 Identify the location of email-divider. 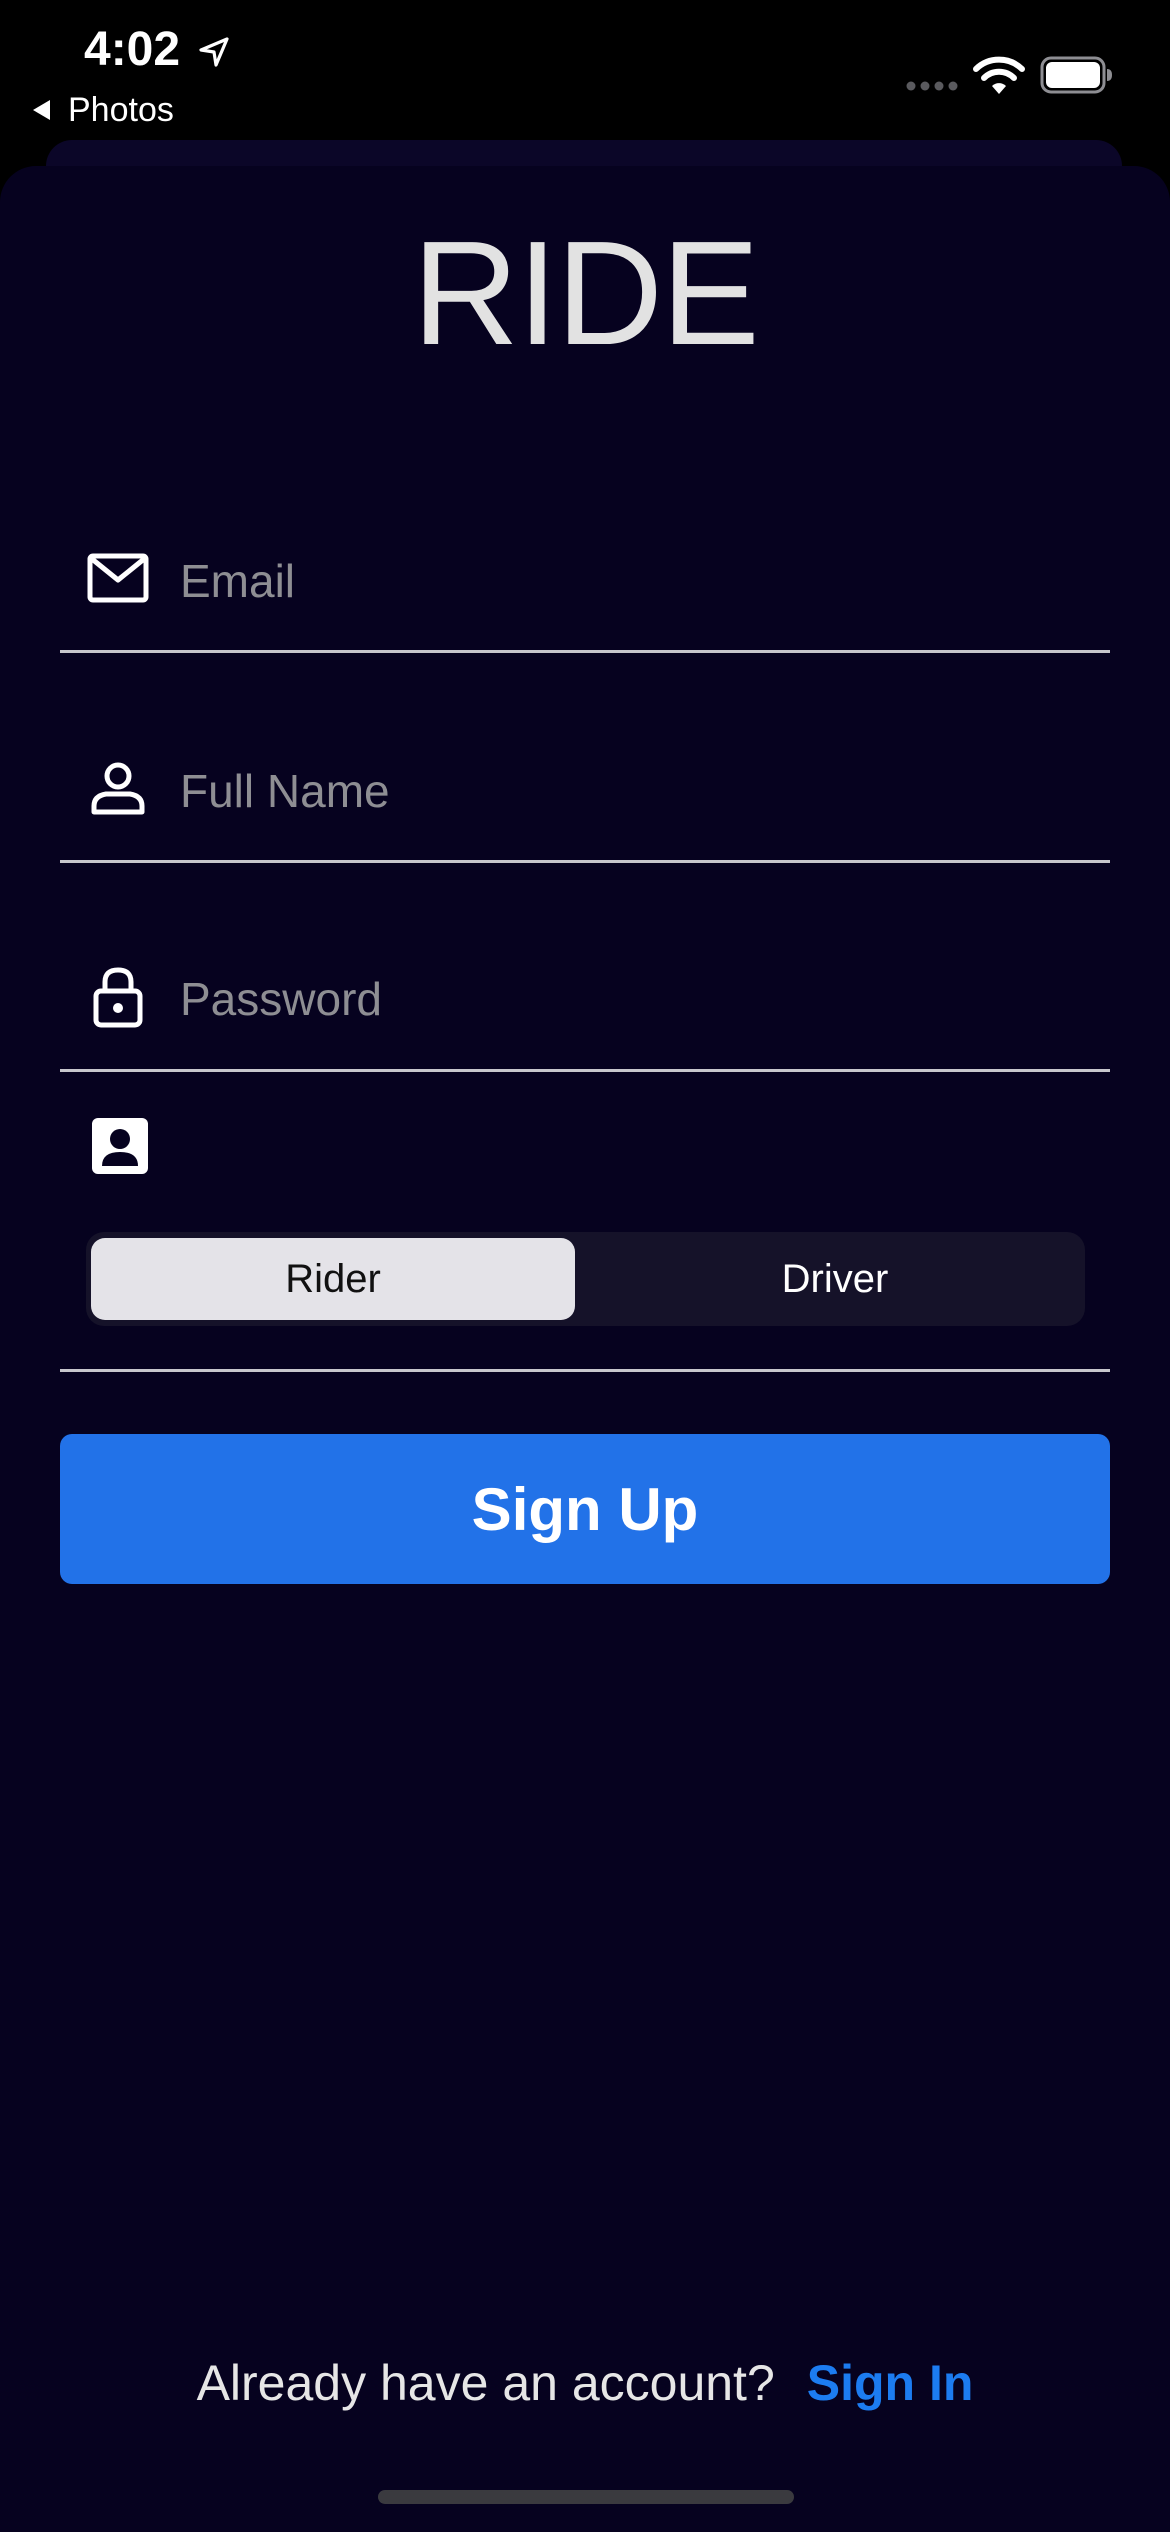
(585, 651).